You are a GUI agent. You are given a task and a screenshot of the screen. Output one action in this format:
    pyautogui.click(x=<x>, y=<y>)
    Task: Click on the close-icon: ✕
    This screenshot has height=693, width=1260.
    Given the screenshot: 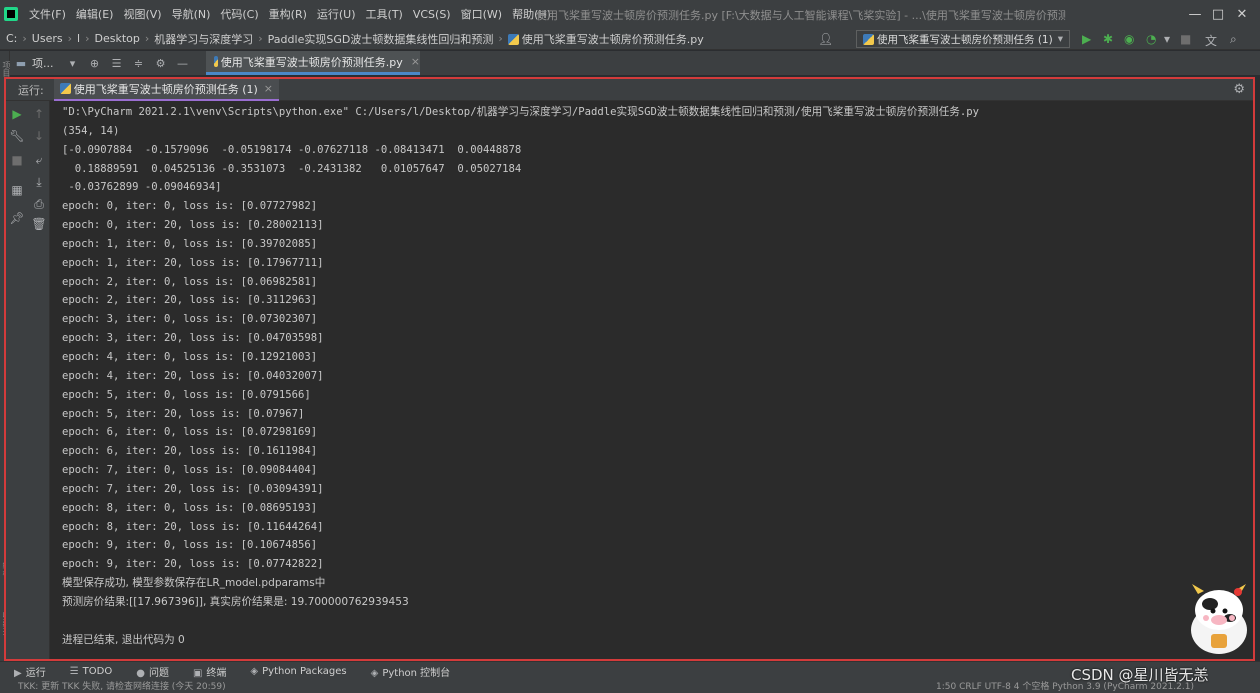 What is the action you would take?
    pyautogui.click(x=1241, y=14)
    